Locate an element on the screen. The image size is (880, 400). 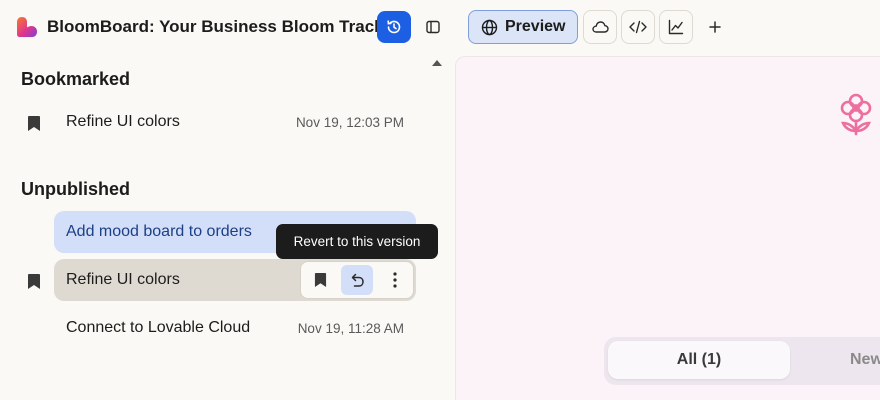
bookmarked-version-row: Refine UI colors Nov 19, 12:03 PM is located at coordinates (235, 122).